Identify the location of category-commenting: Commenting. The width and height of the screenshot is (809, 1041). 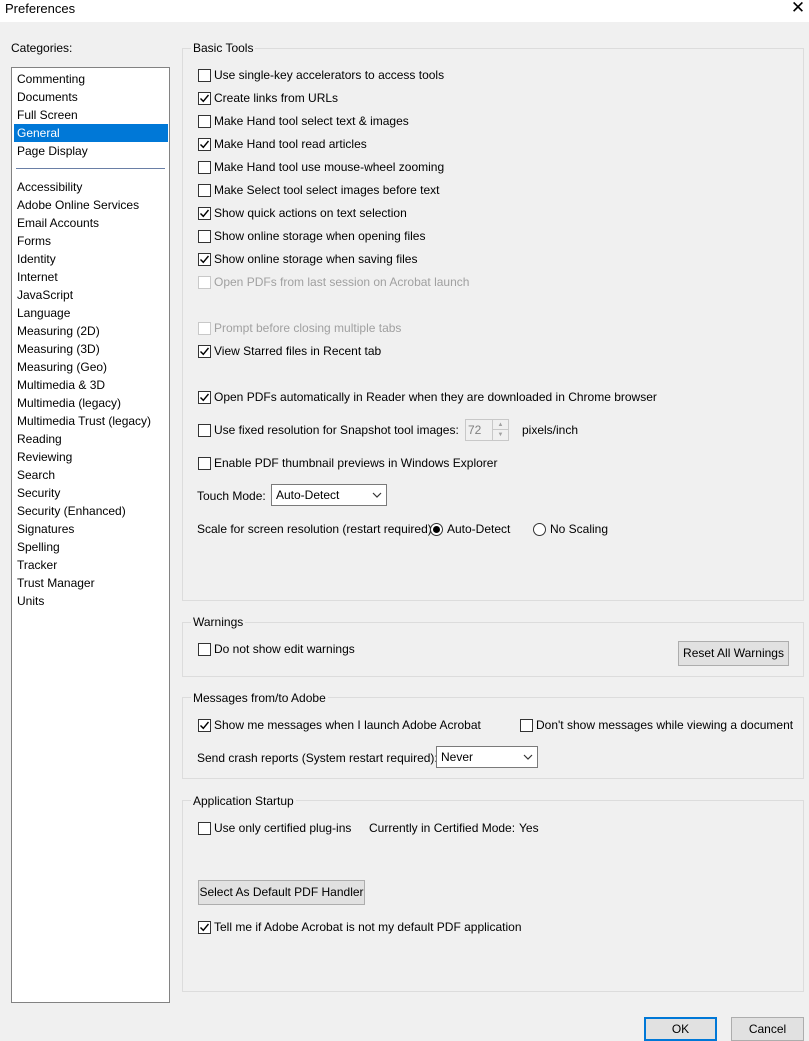
(91, 79).